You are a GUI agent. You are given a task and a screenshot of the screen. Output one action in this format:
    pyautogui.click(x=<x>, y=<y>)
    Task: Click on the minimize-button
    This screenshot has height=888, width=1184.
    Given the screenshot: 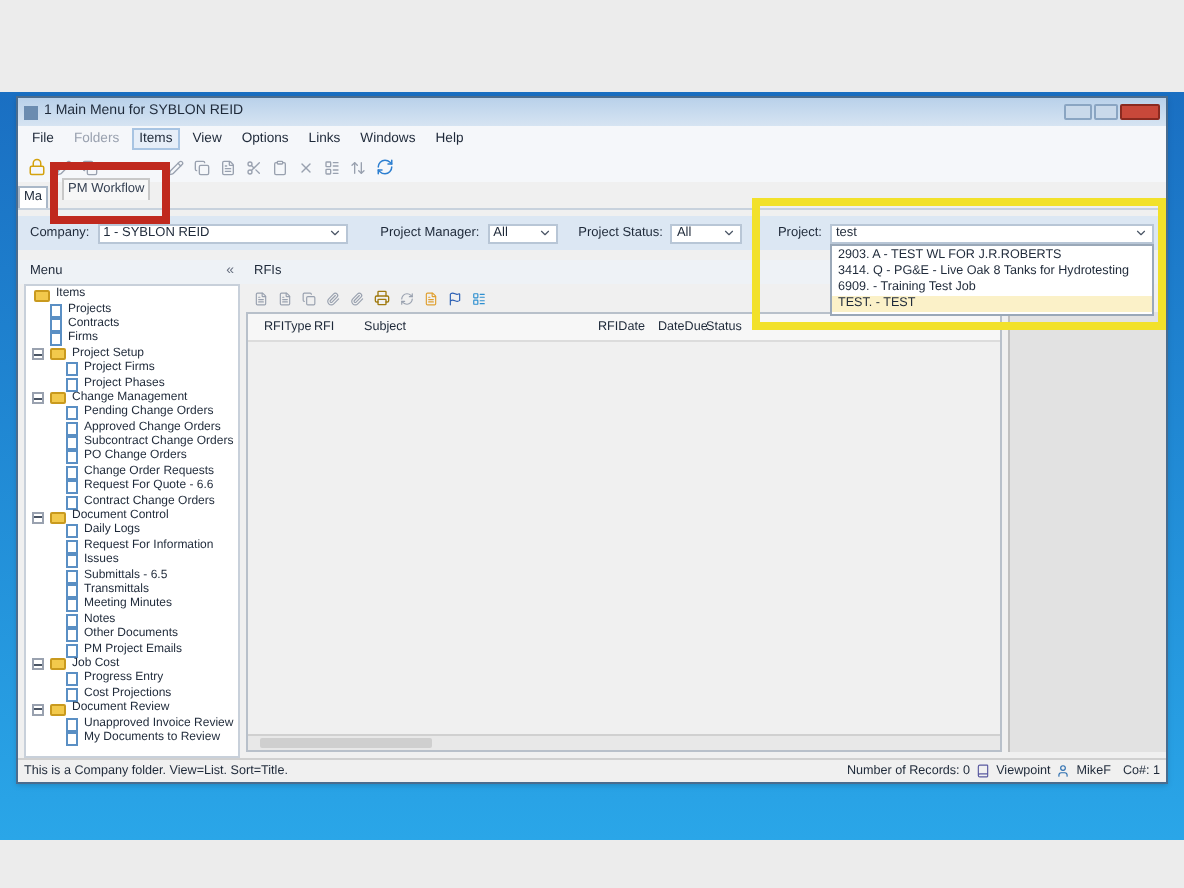 What is the action you would take?
    pyautogui.click(x=1078, y=112)
    